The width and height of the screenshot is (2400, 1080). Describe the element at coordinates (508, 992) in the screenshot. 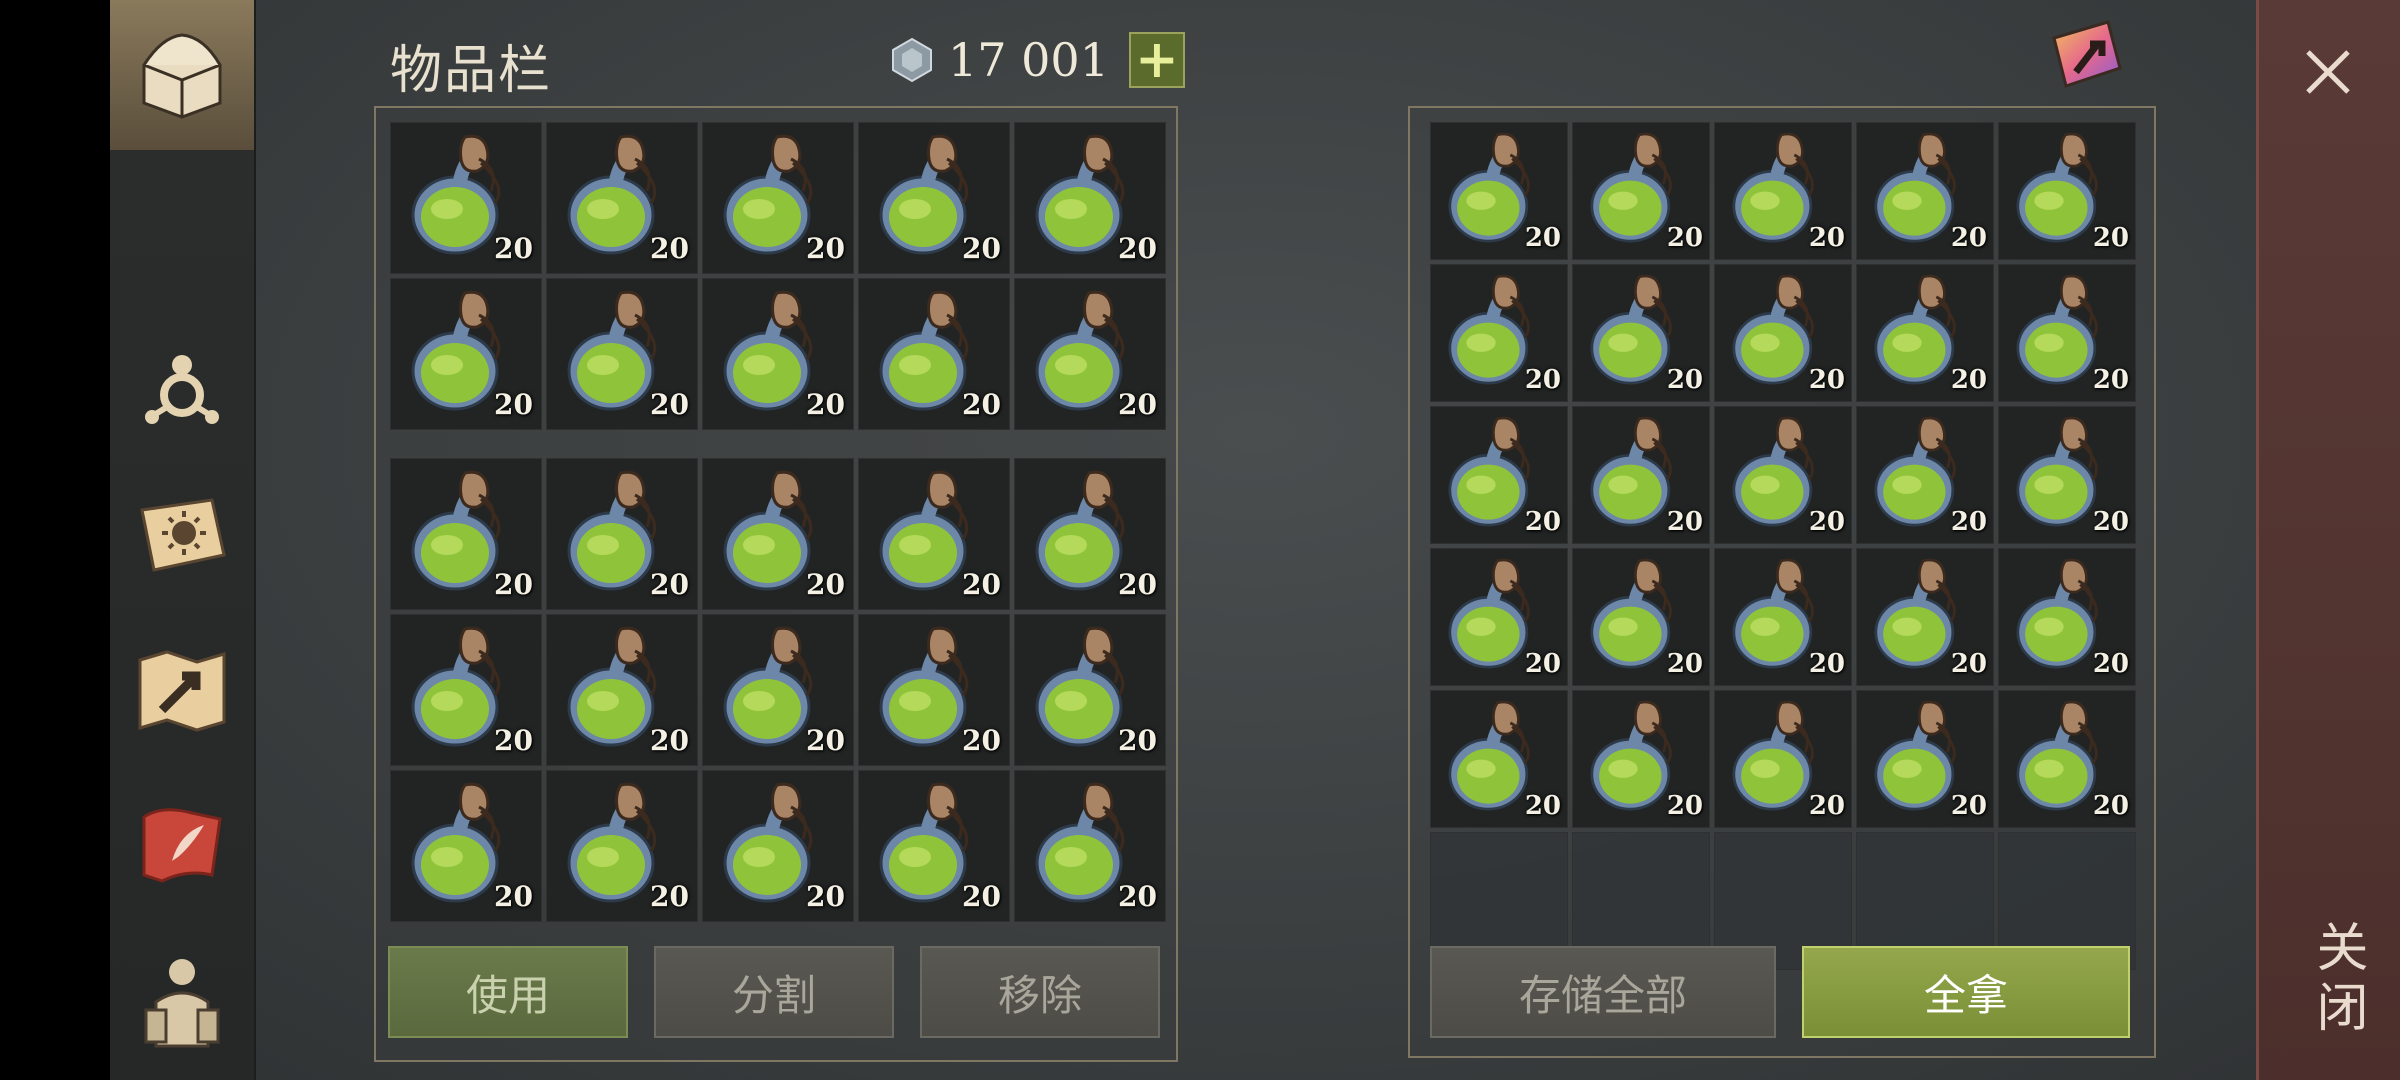

I see `use-button: 使用` at that location.